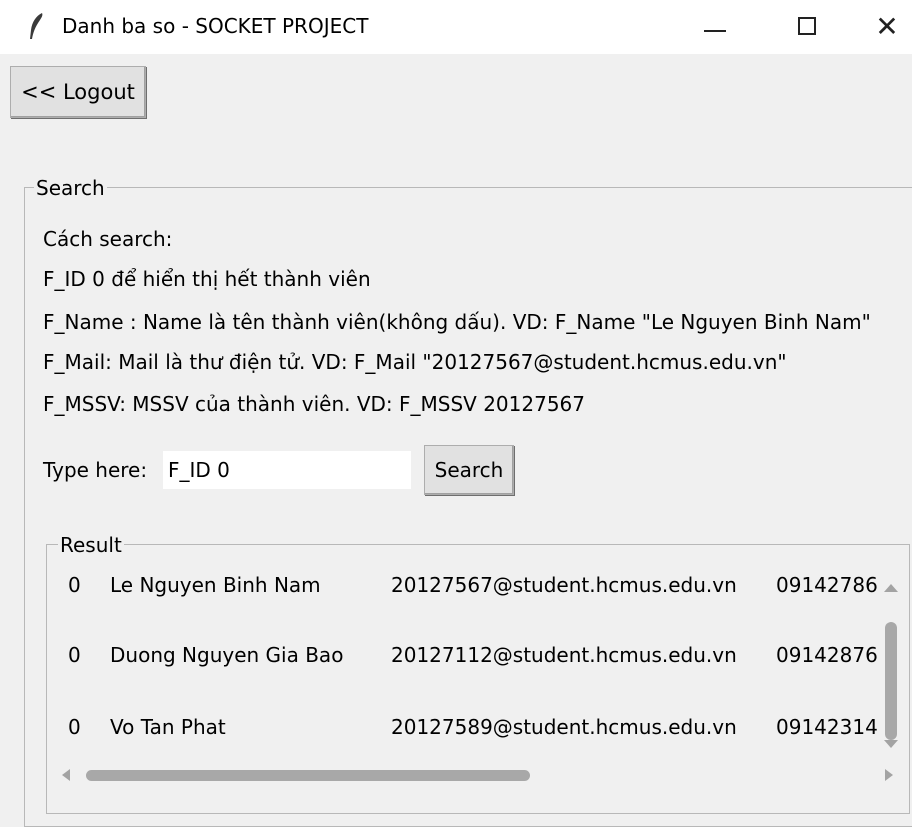 The width and height of the screenshot is (912, 827). What do you see at coordinates (891, 744) in the screenshot?
I see `scroll-down-arrow-icon` at bounding box center [891, 744].